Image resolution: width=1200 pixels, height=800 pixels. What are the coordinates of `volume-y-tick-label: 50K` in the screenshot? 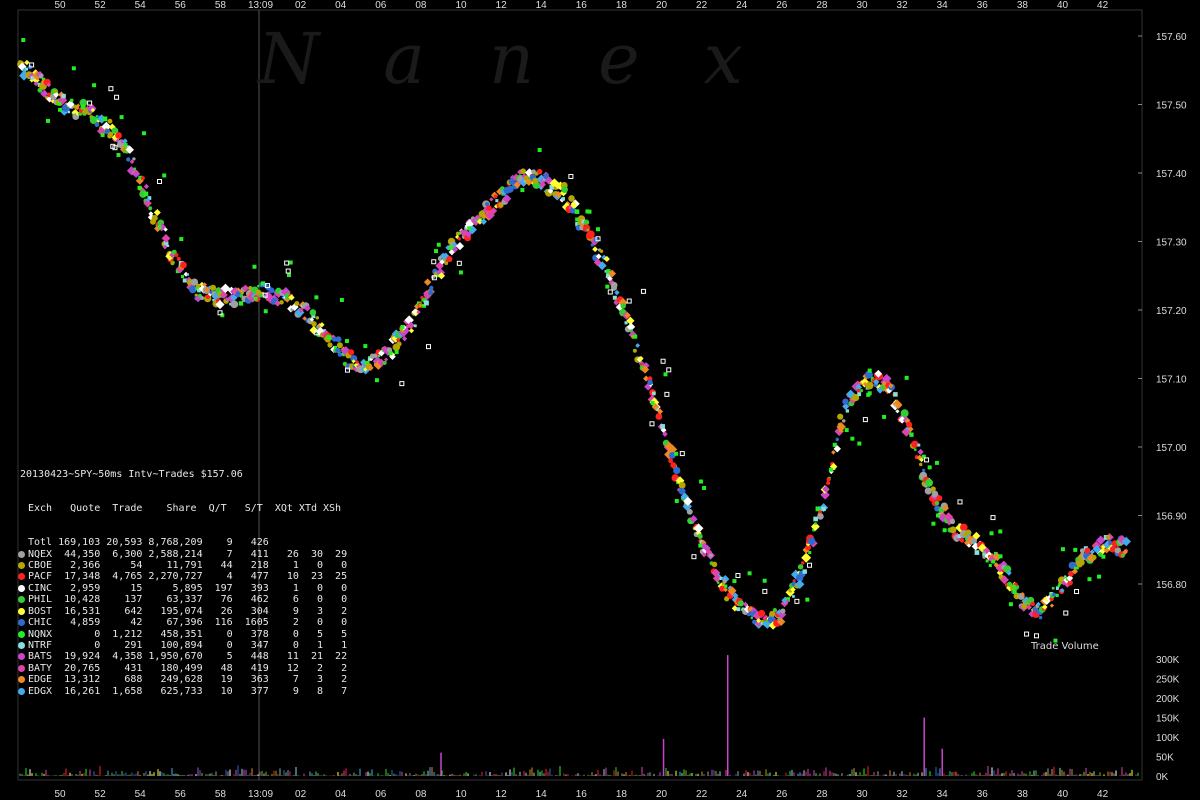 It's located at (1165, 758).